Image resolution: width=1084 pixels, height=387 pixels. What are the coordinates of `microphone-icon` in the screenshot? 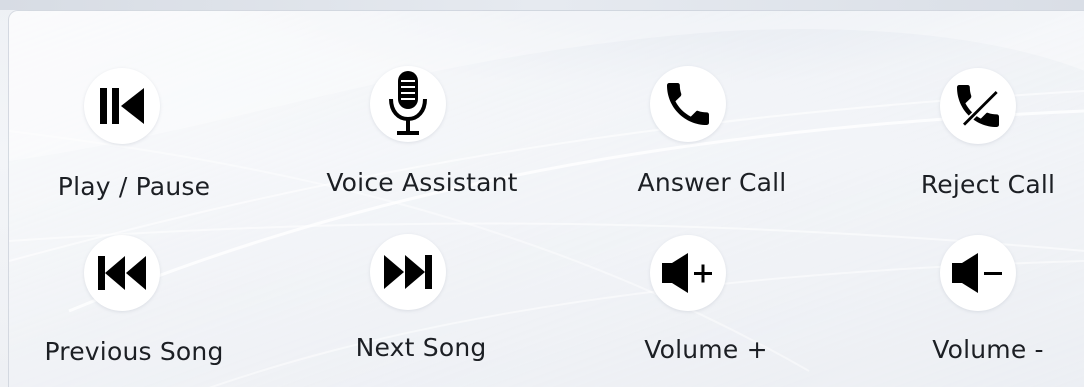 It's located at (408, 104).